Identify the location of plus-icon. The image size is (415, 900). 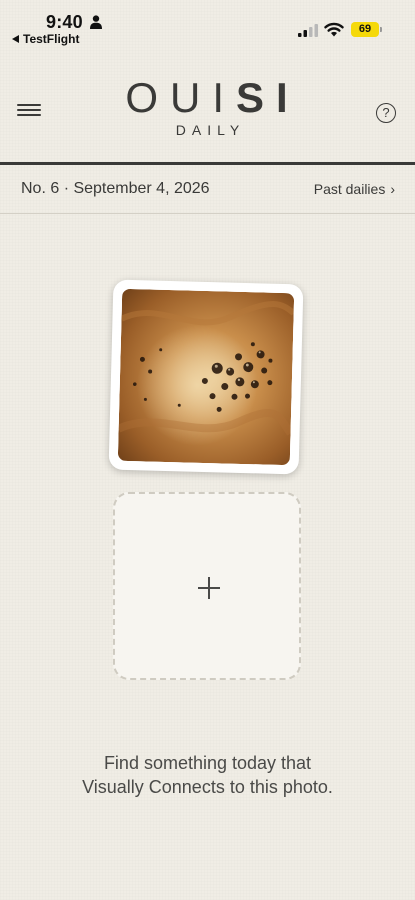
(209, 588).